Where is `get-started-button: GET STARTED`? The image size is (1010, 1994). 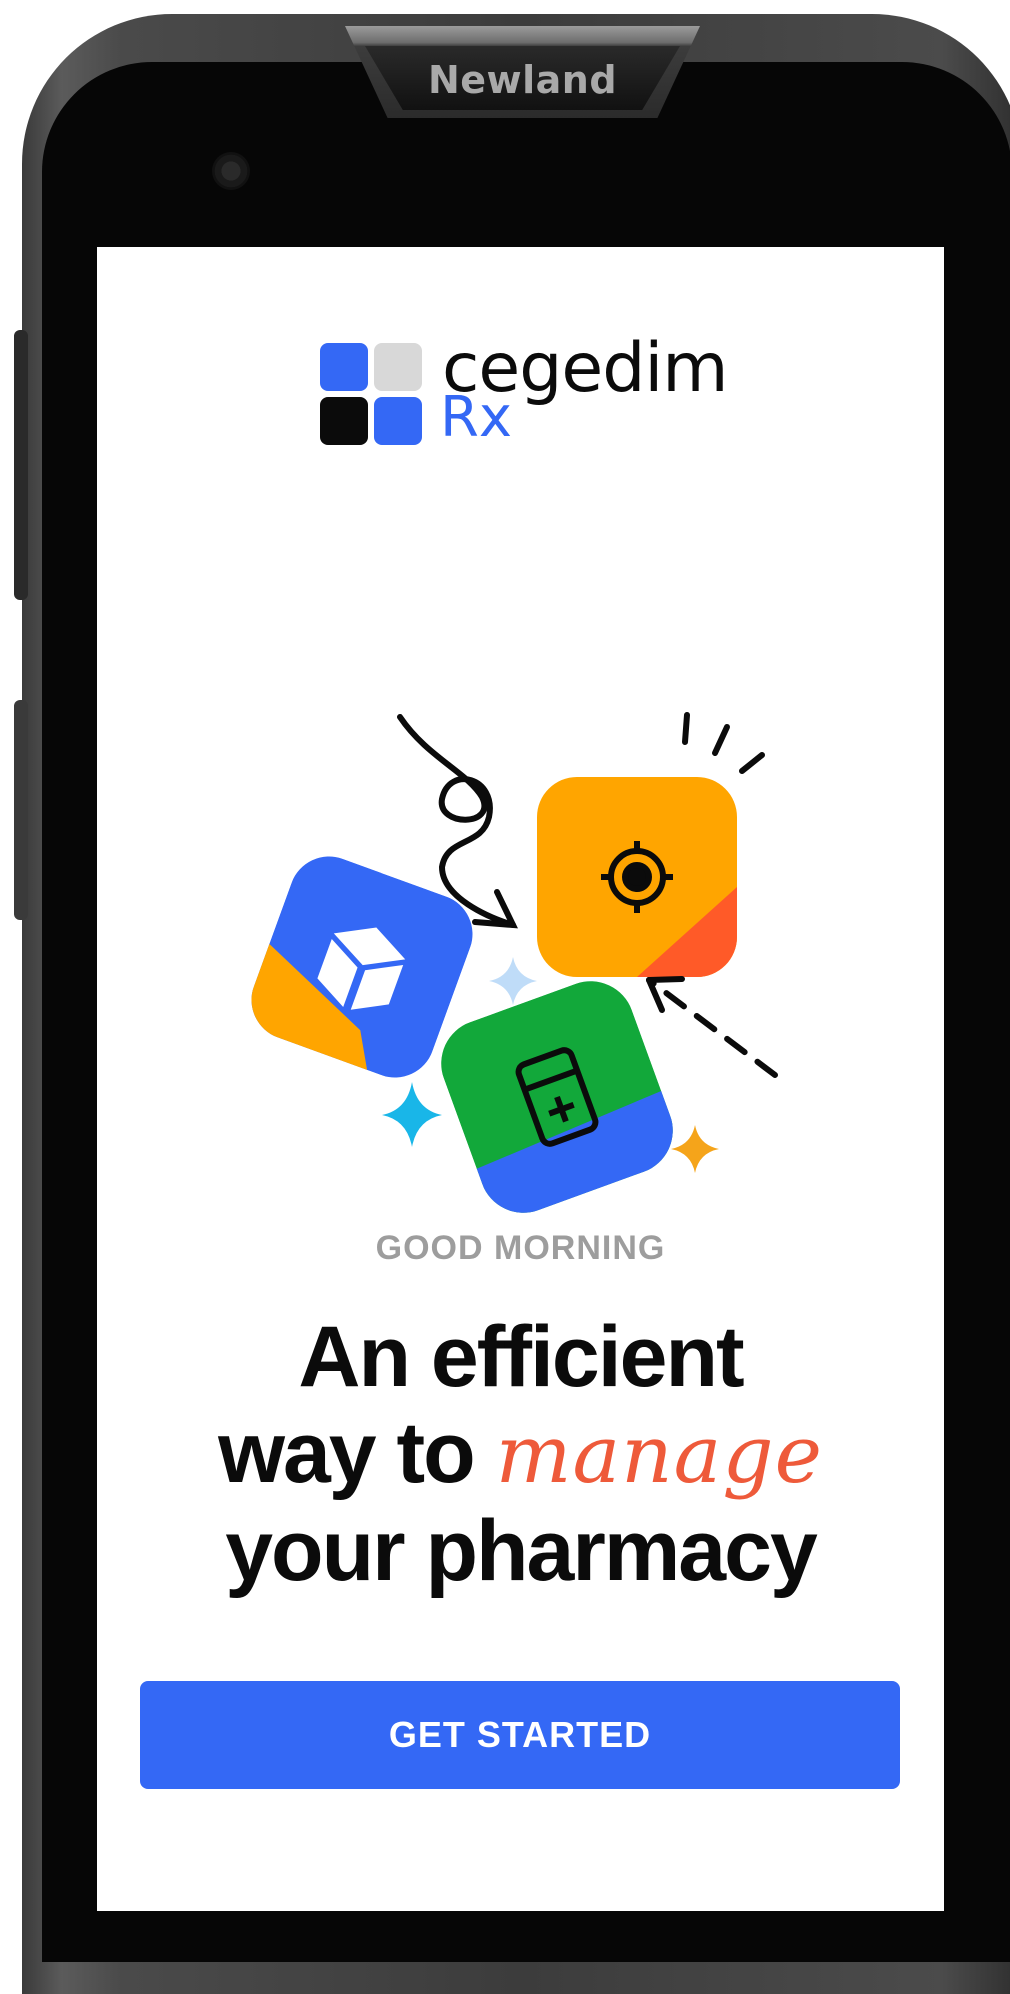 get-started-button: GET STARTED is located at coordinates (520, 1735).